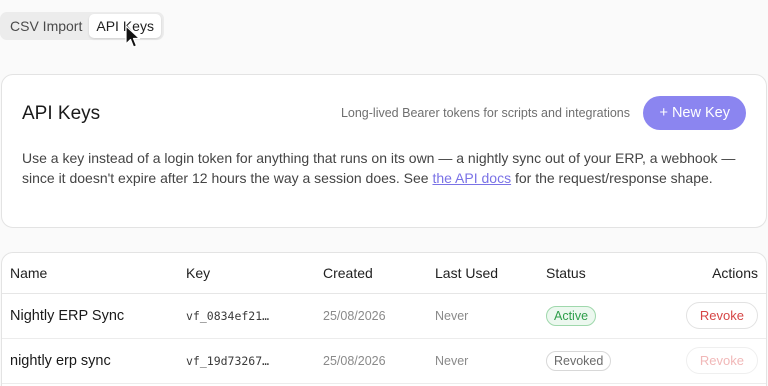 Image resolution: width=768 pixels, height=386 pixels. What do you see at coordinates (612, 178) in the screenshot?
I see `description-text-end: for the request/response shape.` at bounding box center [612, 178].